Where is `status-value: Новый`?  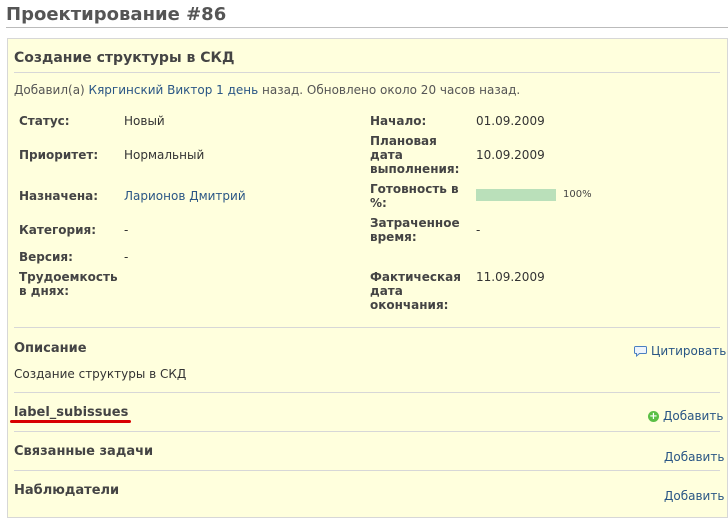 status-value: Новый is located at coordinates (144, 121).